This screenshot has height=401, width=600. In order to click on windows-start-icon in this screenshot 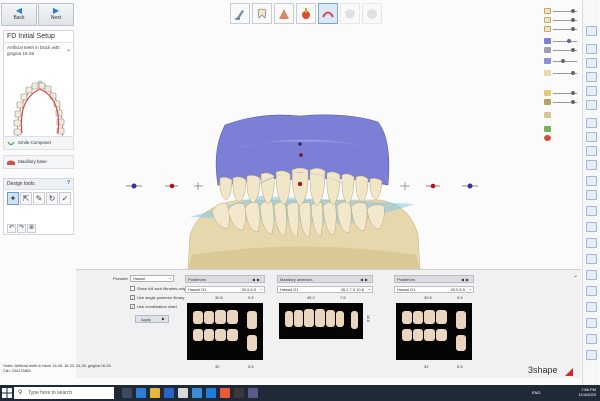, I will do `click(7, 393)`.